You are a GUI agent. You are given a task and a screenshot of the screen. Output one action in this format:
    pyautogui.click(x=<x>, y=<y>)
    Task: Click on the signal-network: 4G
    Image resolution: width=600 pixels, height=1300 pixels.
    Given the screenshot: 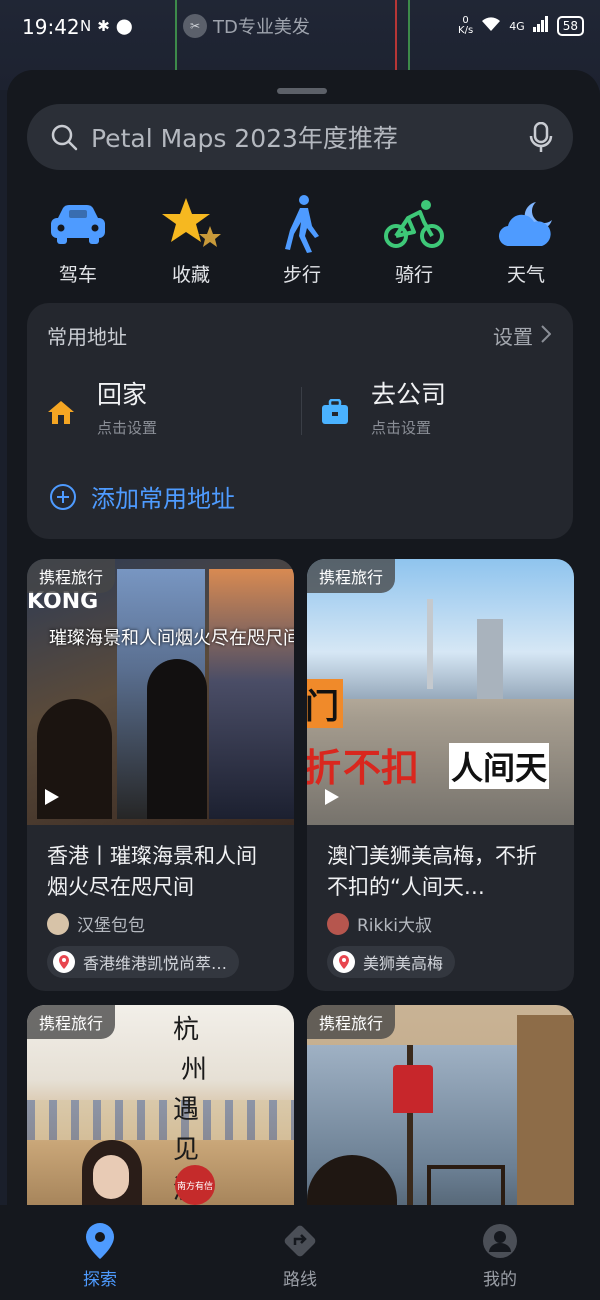 What is the action you would take?
    pyautogui.click(x=517, y=26)
    